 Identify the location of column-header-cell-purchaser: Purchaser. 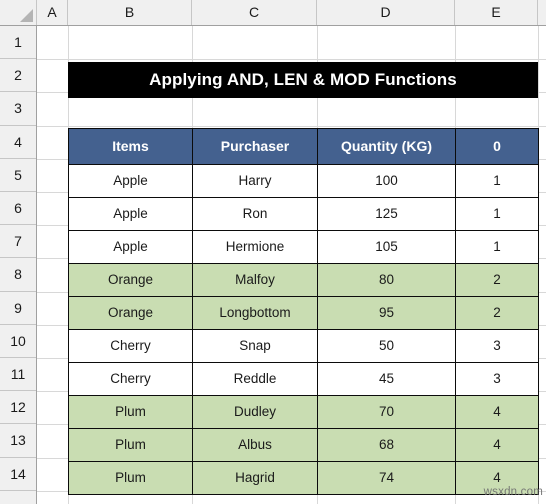
(255, 146).